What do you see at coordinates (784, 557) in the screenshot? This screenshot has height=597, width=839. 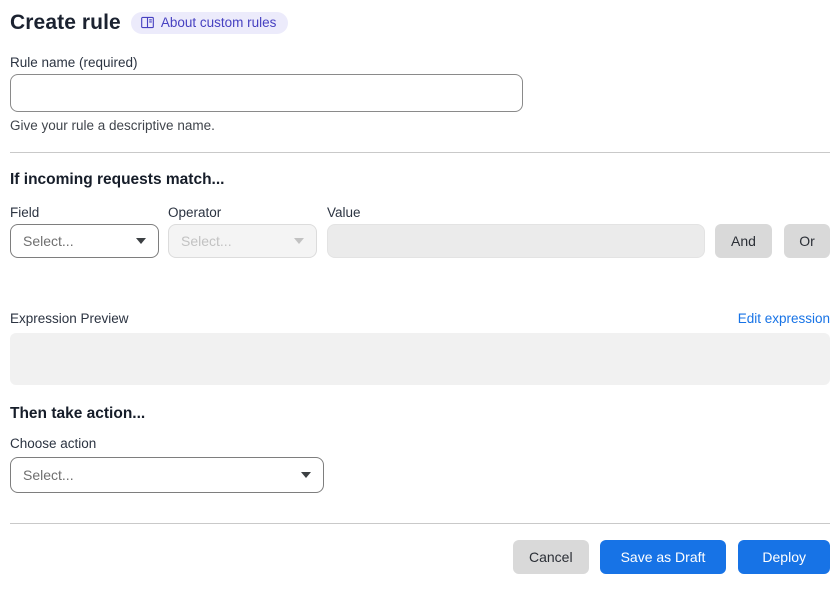 I see `deploy-button: Deploy` at bounding box center [784, 557].